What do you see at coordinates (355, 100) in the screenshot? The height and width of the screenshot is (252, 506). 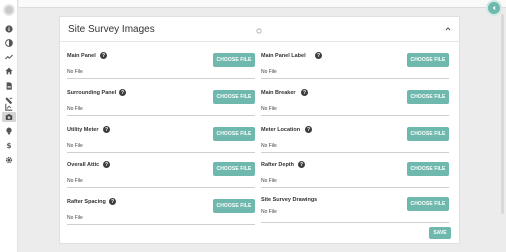 I see `field-main-breaker: Main Breaker ? No File CHOOSE FILE` at bounding box center [355, 100].